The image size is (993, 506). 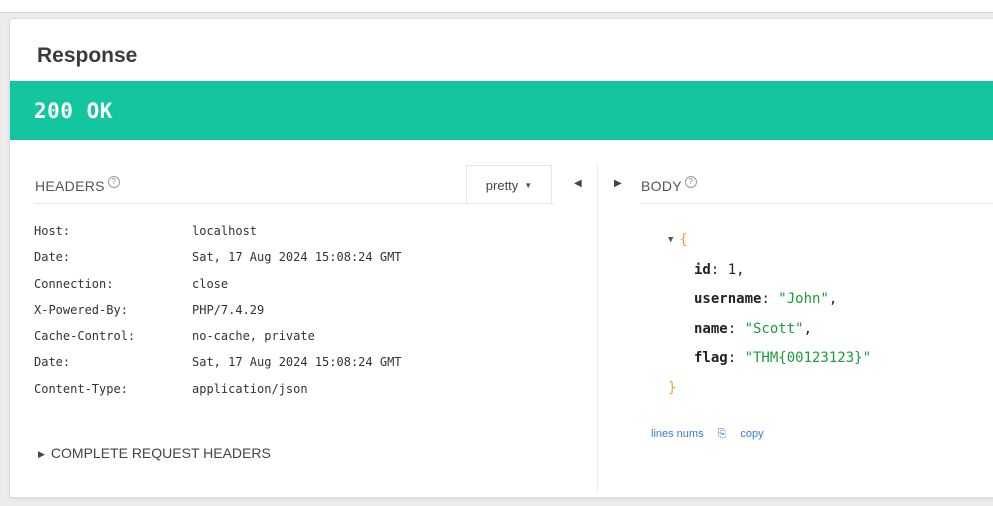 What do you see at coordinates (225, 231) in the screenshot?
I see `header-value: localhost` at bounding box center [225, 231].